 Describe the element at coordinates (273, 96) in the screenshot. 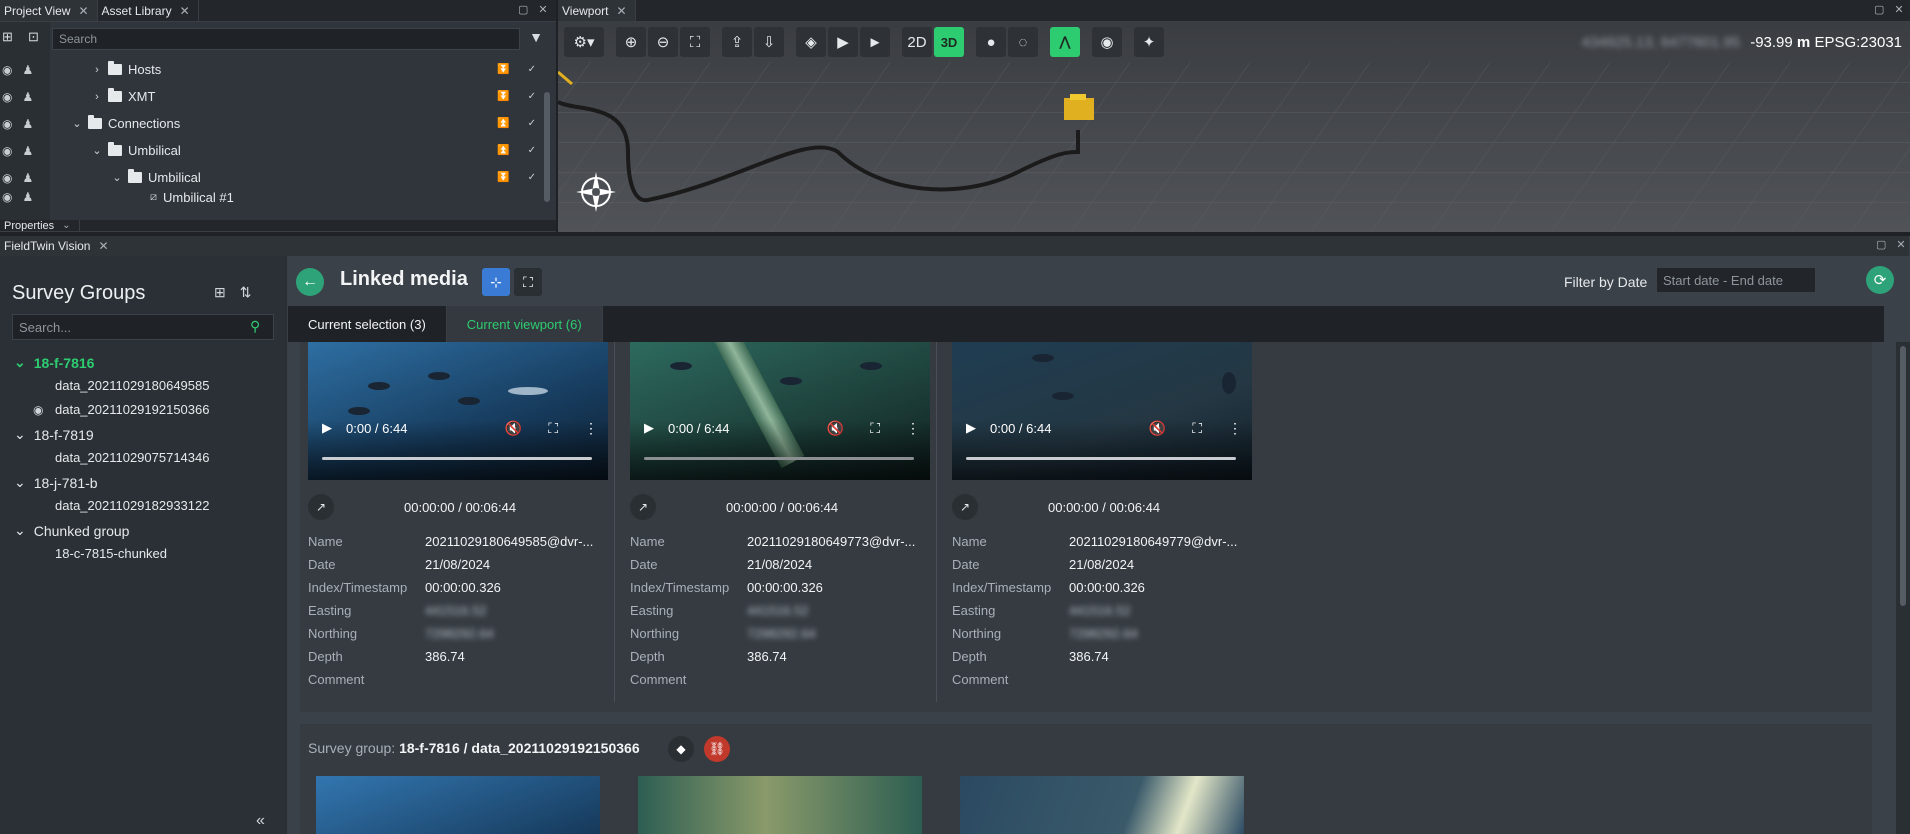

I see `tree-row-xmt: ◉ ♟ › XMT ⏬ ✓` at that location.